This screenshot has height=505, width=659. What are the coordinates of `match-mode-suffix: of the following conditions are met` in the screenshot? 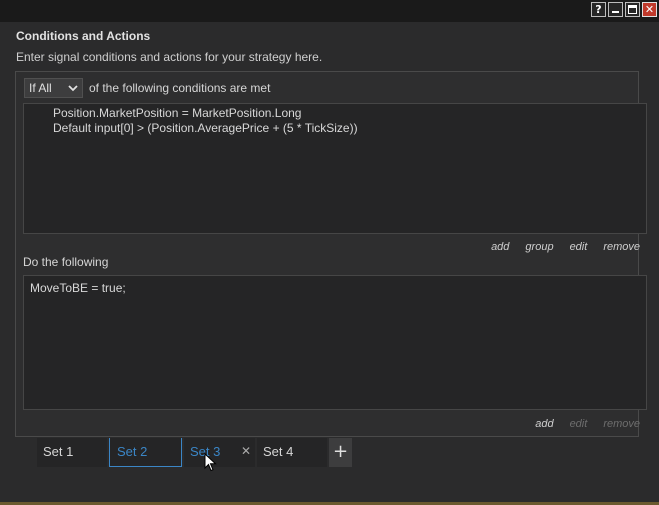 It's located at (180, 88).